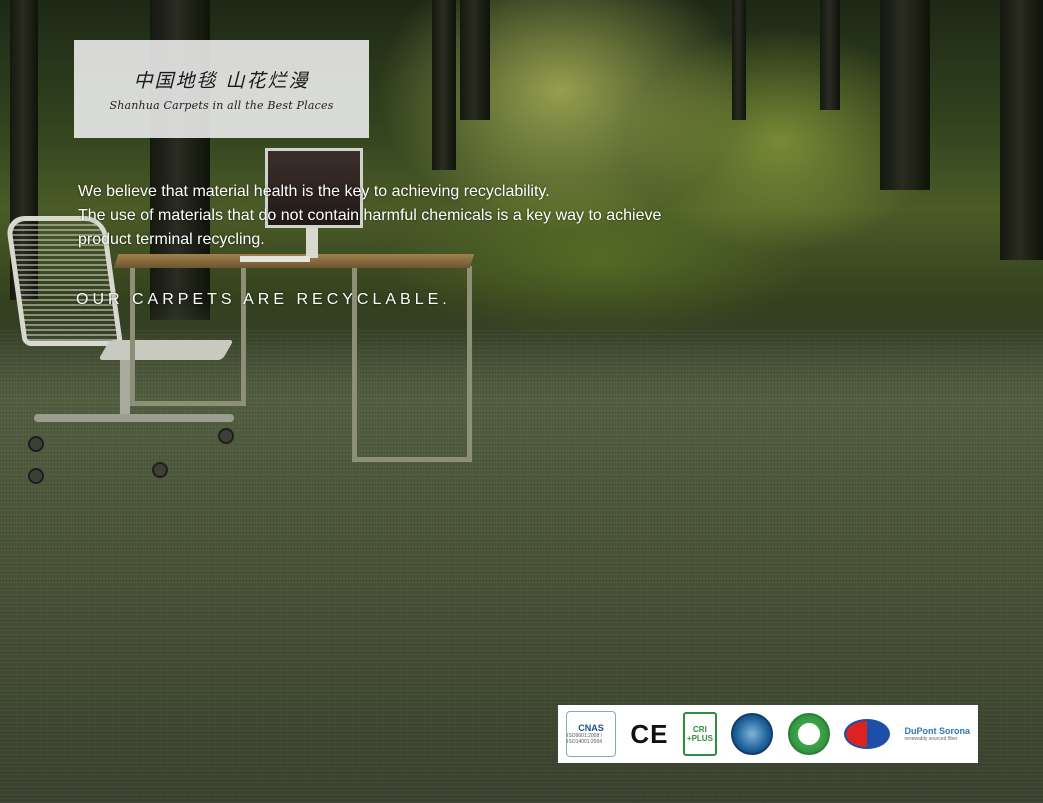 Image resolution: width=1043 pixels, height=803 pixels. I want to click on dupont-sorona-logo: DuPont Sorona renewably sourced fiber, so click(937, 734).